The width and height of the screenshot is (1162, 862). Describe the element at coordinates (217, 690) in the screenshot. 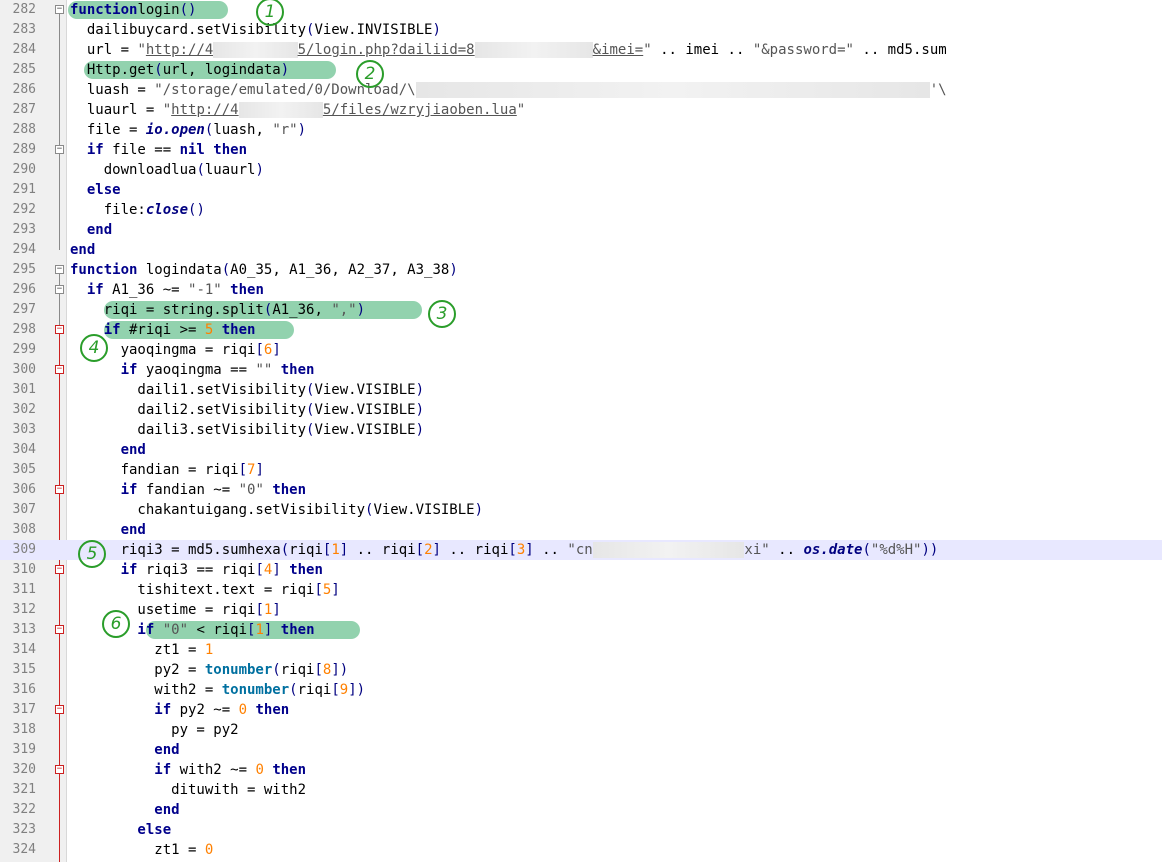

I see `code-text: with2 = tonumber(riqi[9])` at that location.